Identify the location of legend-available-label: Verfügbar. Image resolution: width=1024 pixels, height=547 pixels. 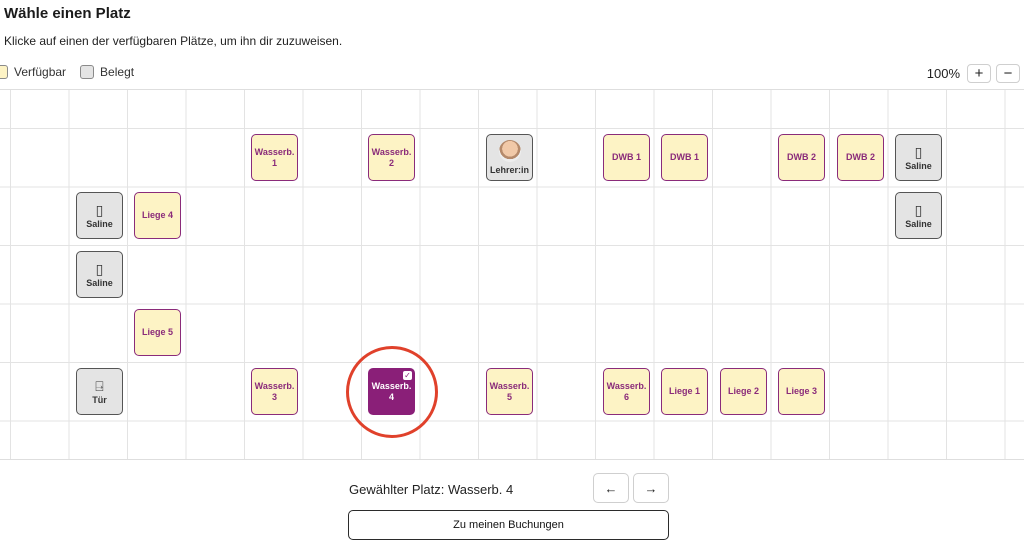
(40, 72).